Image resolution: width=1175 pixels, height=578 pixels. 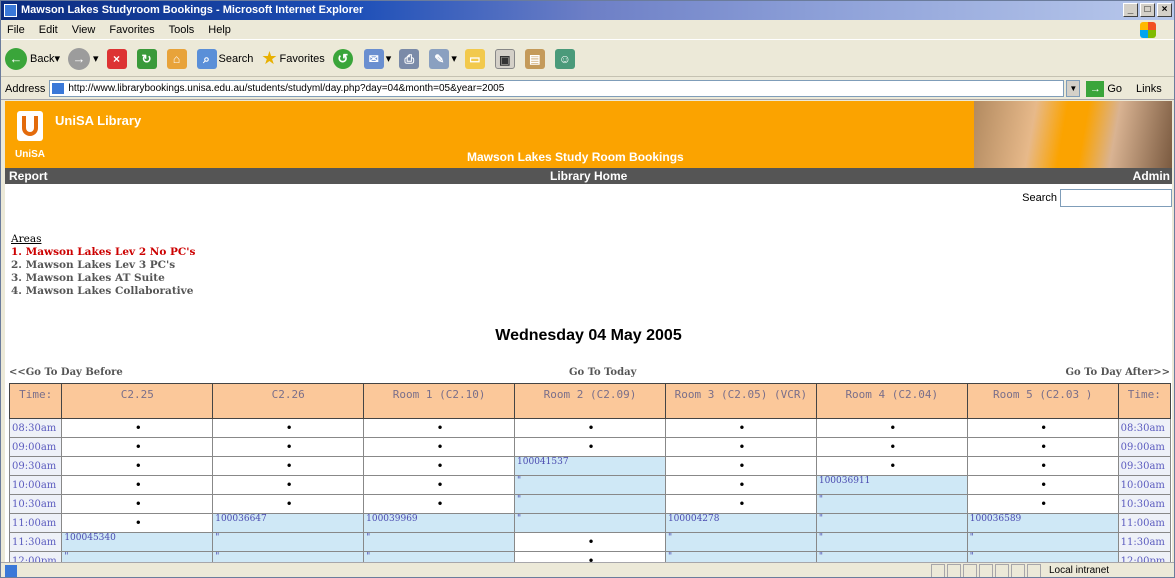 What do you see at coordinates (66, 372) in the screenshot?
I see `day-before-link: <<Go To Day Before` at bounding box center [66, 372].